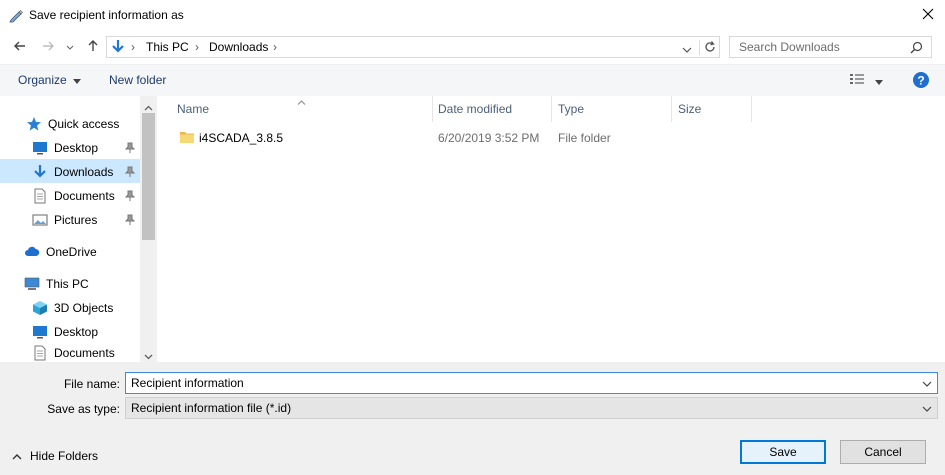 This screenshot has width=945, height=475. What do you see at coordinates (531, 383) in the screenshot?
I see `filename-field: Recipient information` at bounding box center [531, 383].